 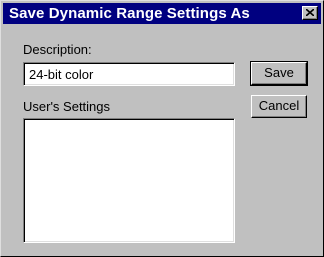 What do you see at coordinates (67, 106) in the screenshot?
I see `users-settings-label: User's Settings` at bounding box center [67, 106].